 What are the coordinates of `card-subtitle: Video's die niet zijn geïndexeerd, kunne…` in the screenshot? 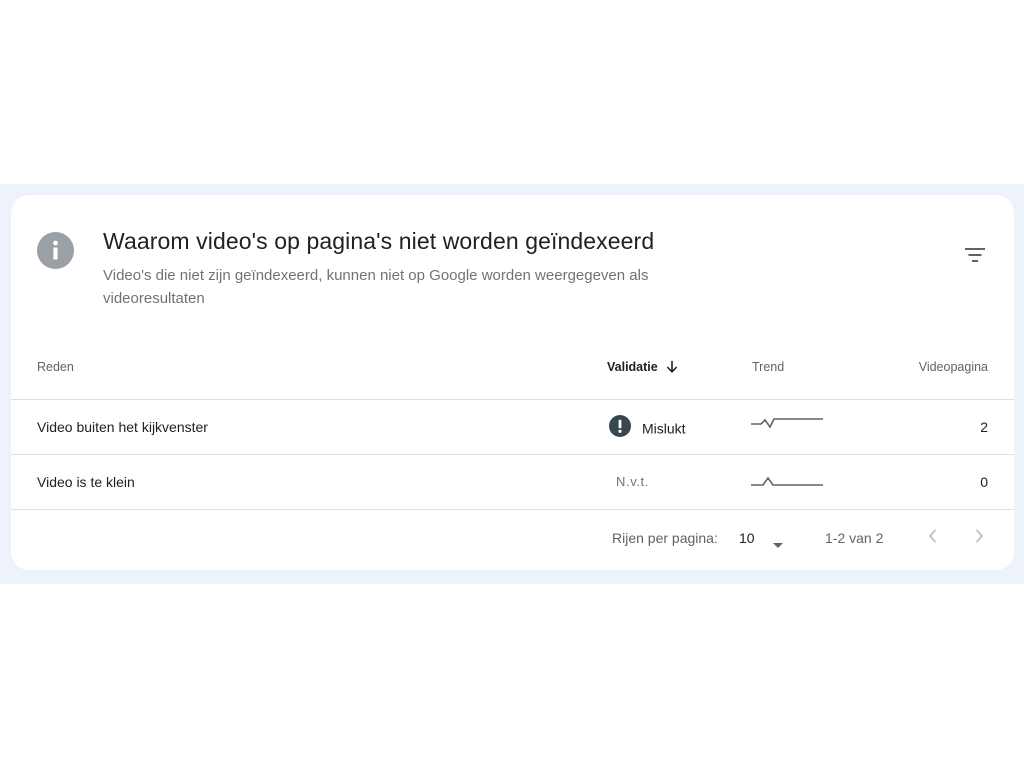 It's located at (376, 287).